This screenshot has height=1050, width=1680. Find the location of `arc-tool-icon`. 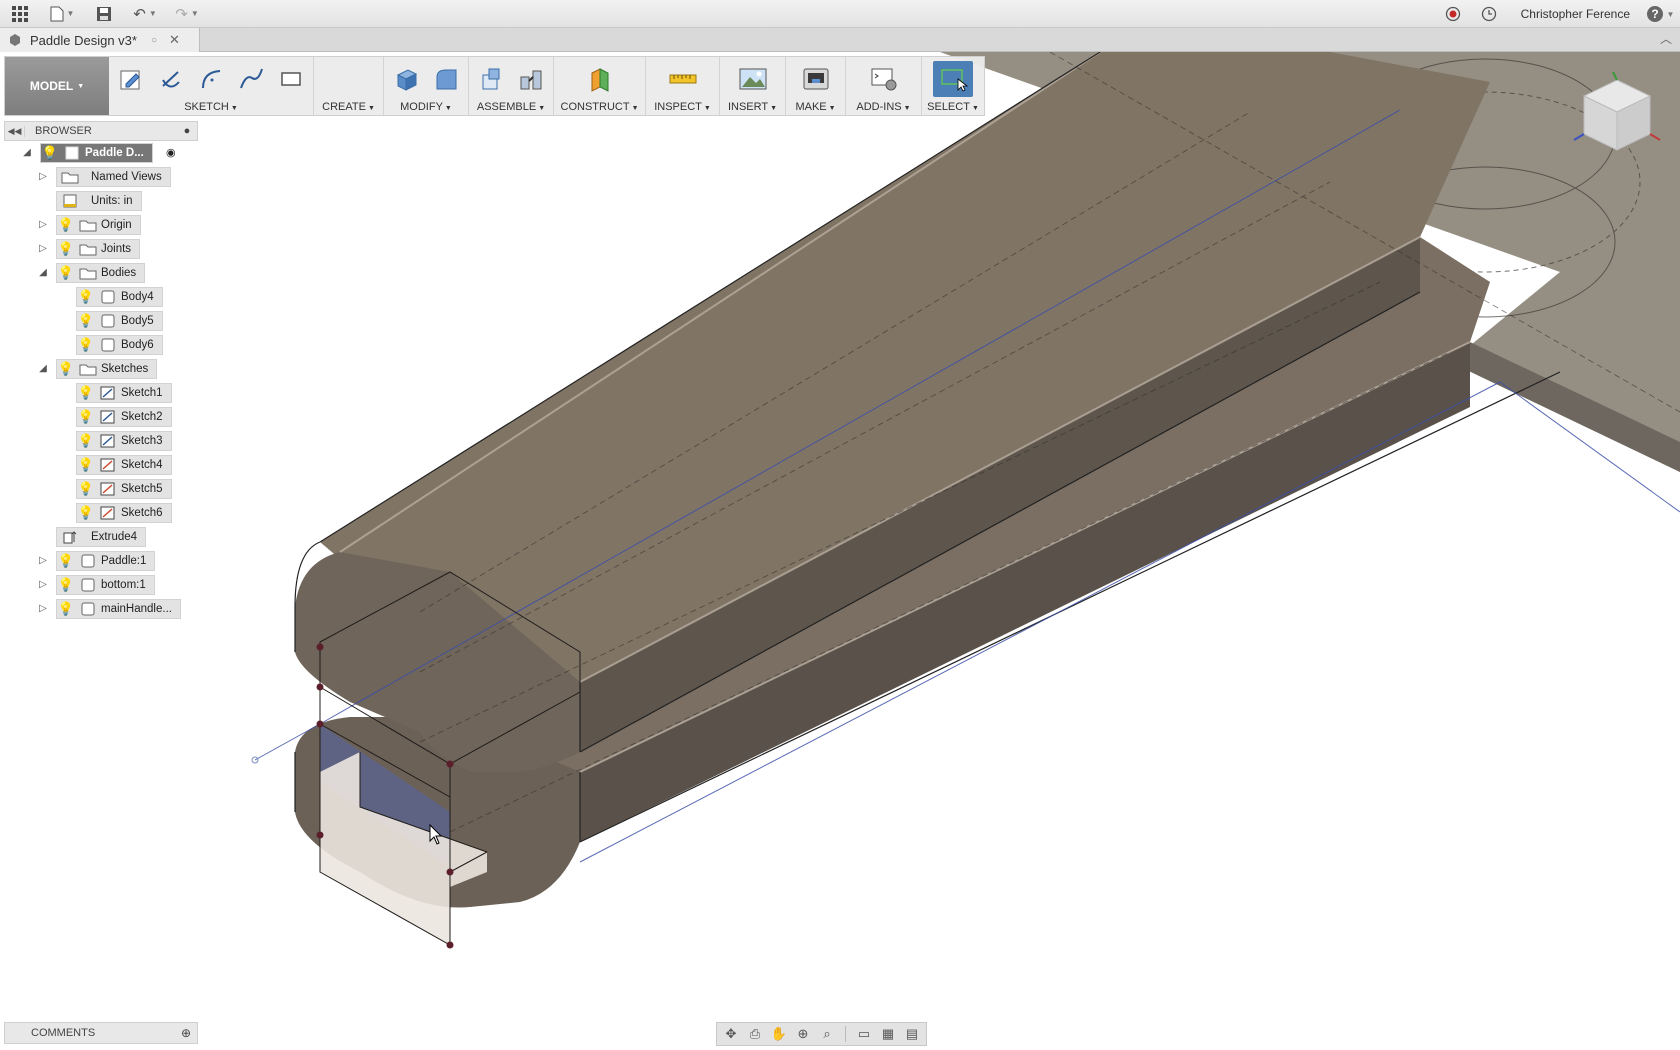

arc-tool-icon is located at coordinates (211, 79).